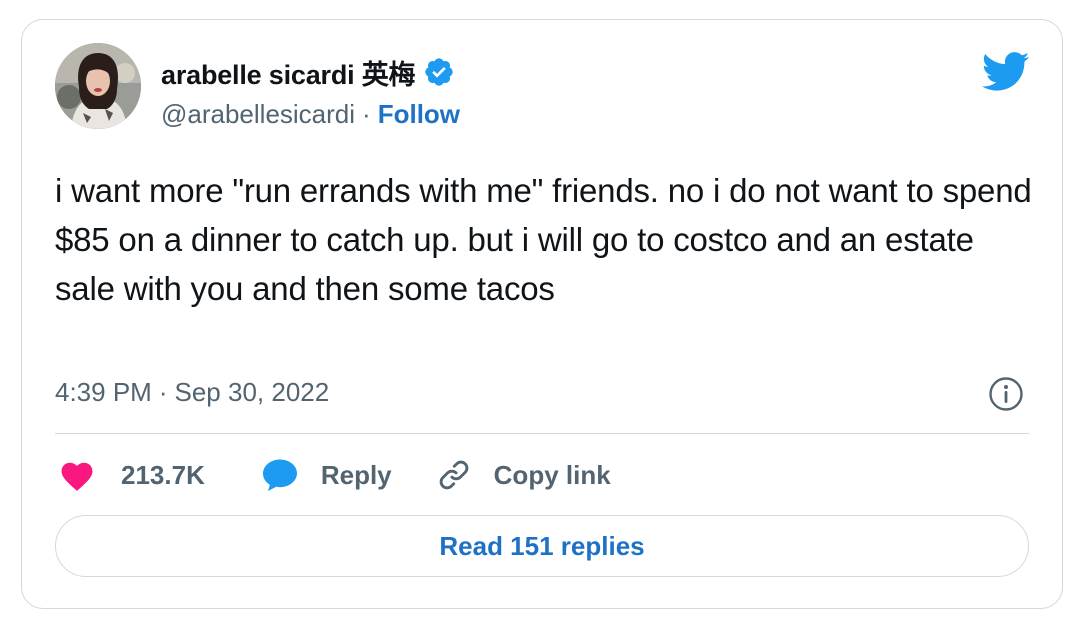 The width and height of the screenshot is (1086, 643). What do you see at coordinates (288, 72) in the screenshot?
I see `author-display-name: arabelle sicardi 英梅` at bounding box center [288, 72].